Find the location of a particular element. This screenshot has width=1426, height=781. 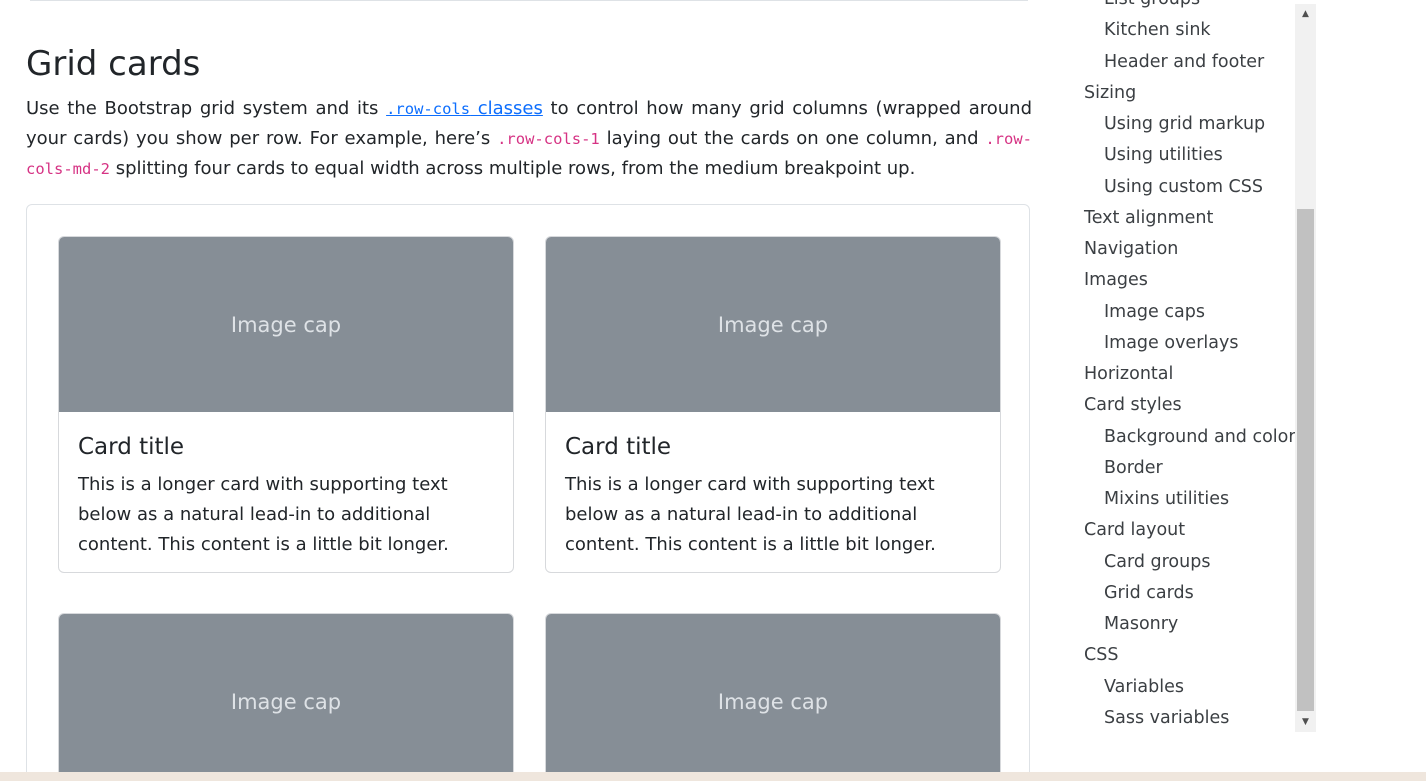

toc-item-using-custom-css: Using custom CSS is located at coordinates (1183, 187).